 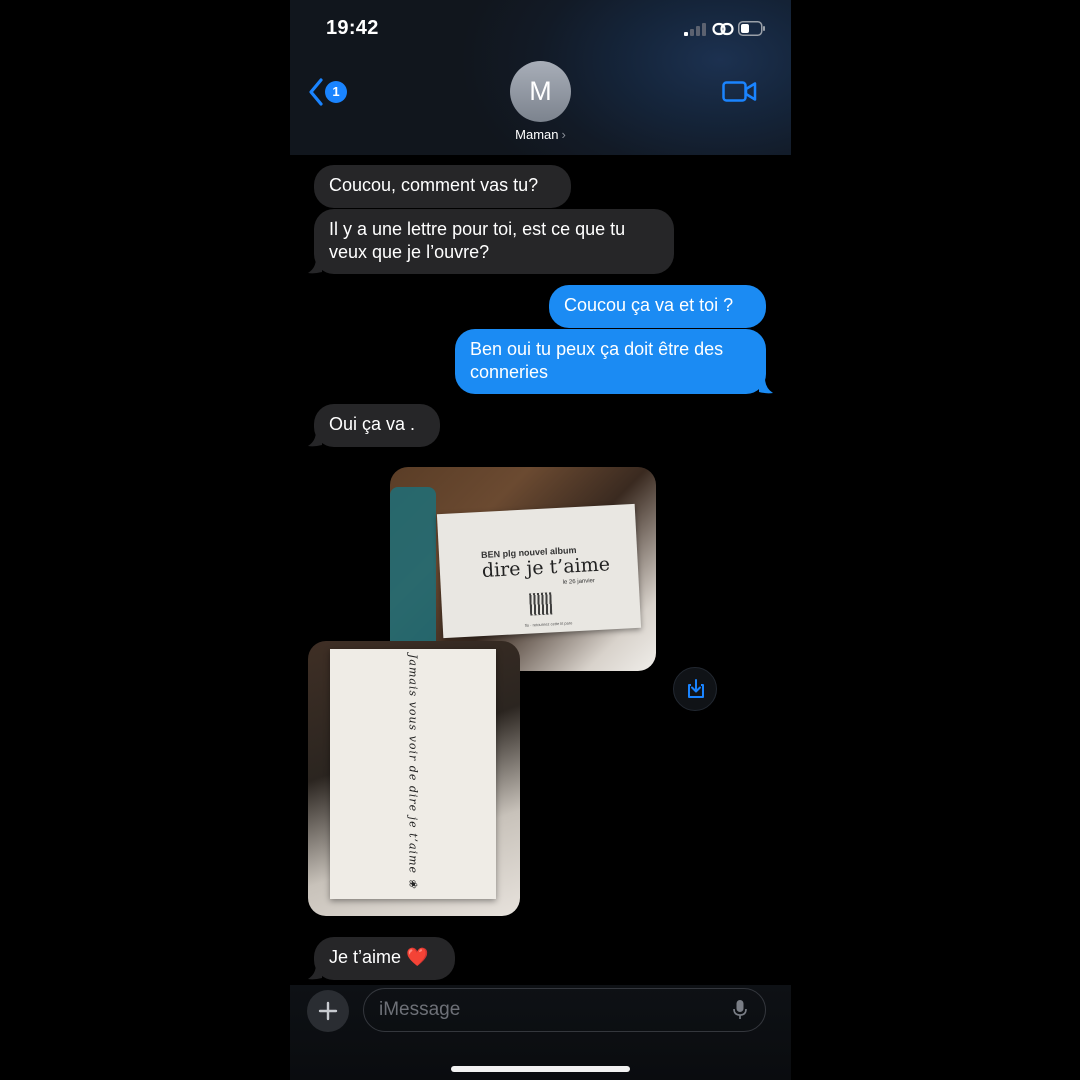 I want to click on message-text: Je t’aime ❤️, so click(x=379, y=957).